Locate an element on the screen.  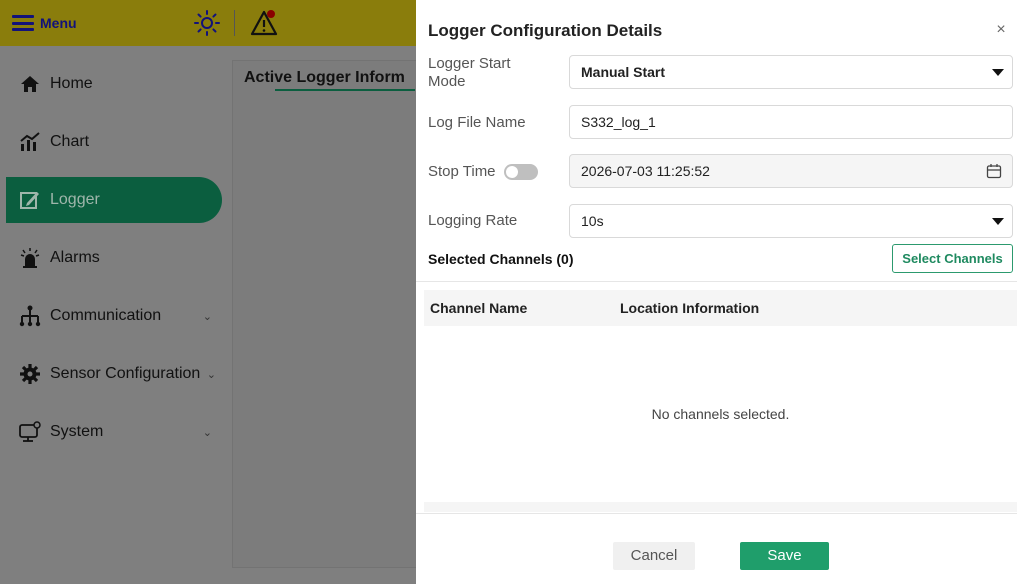
stop-time-value: 2026-07-03 11:25:52 is located at coordinates (645, 171).